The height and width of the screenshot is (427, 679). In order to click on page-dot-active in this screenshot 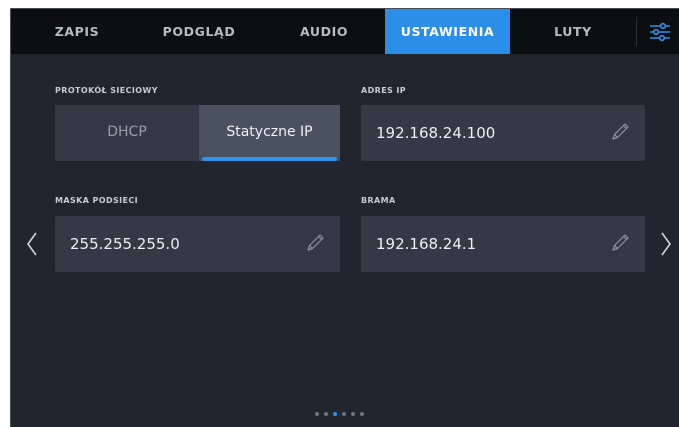, I will do `click(335, 414)`.